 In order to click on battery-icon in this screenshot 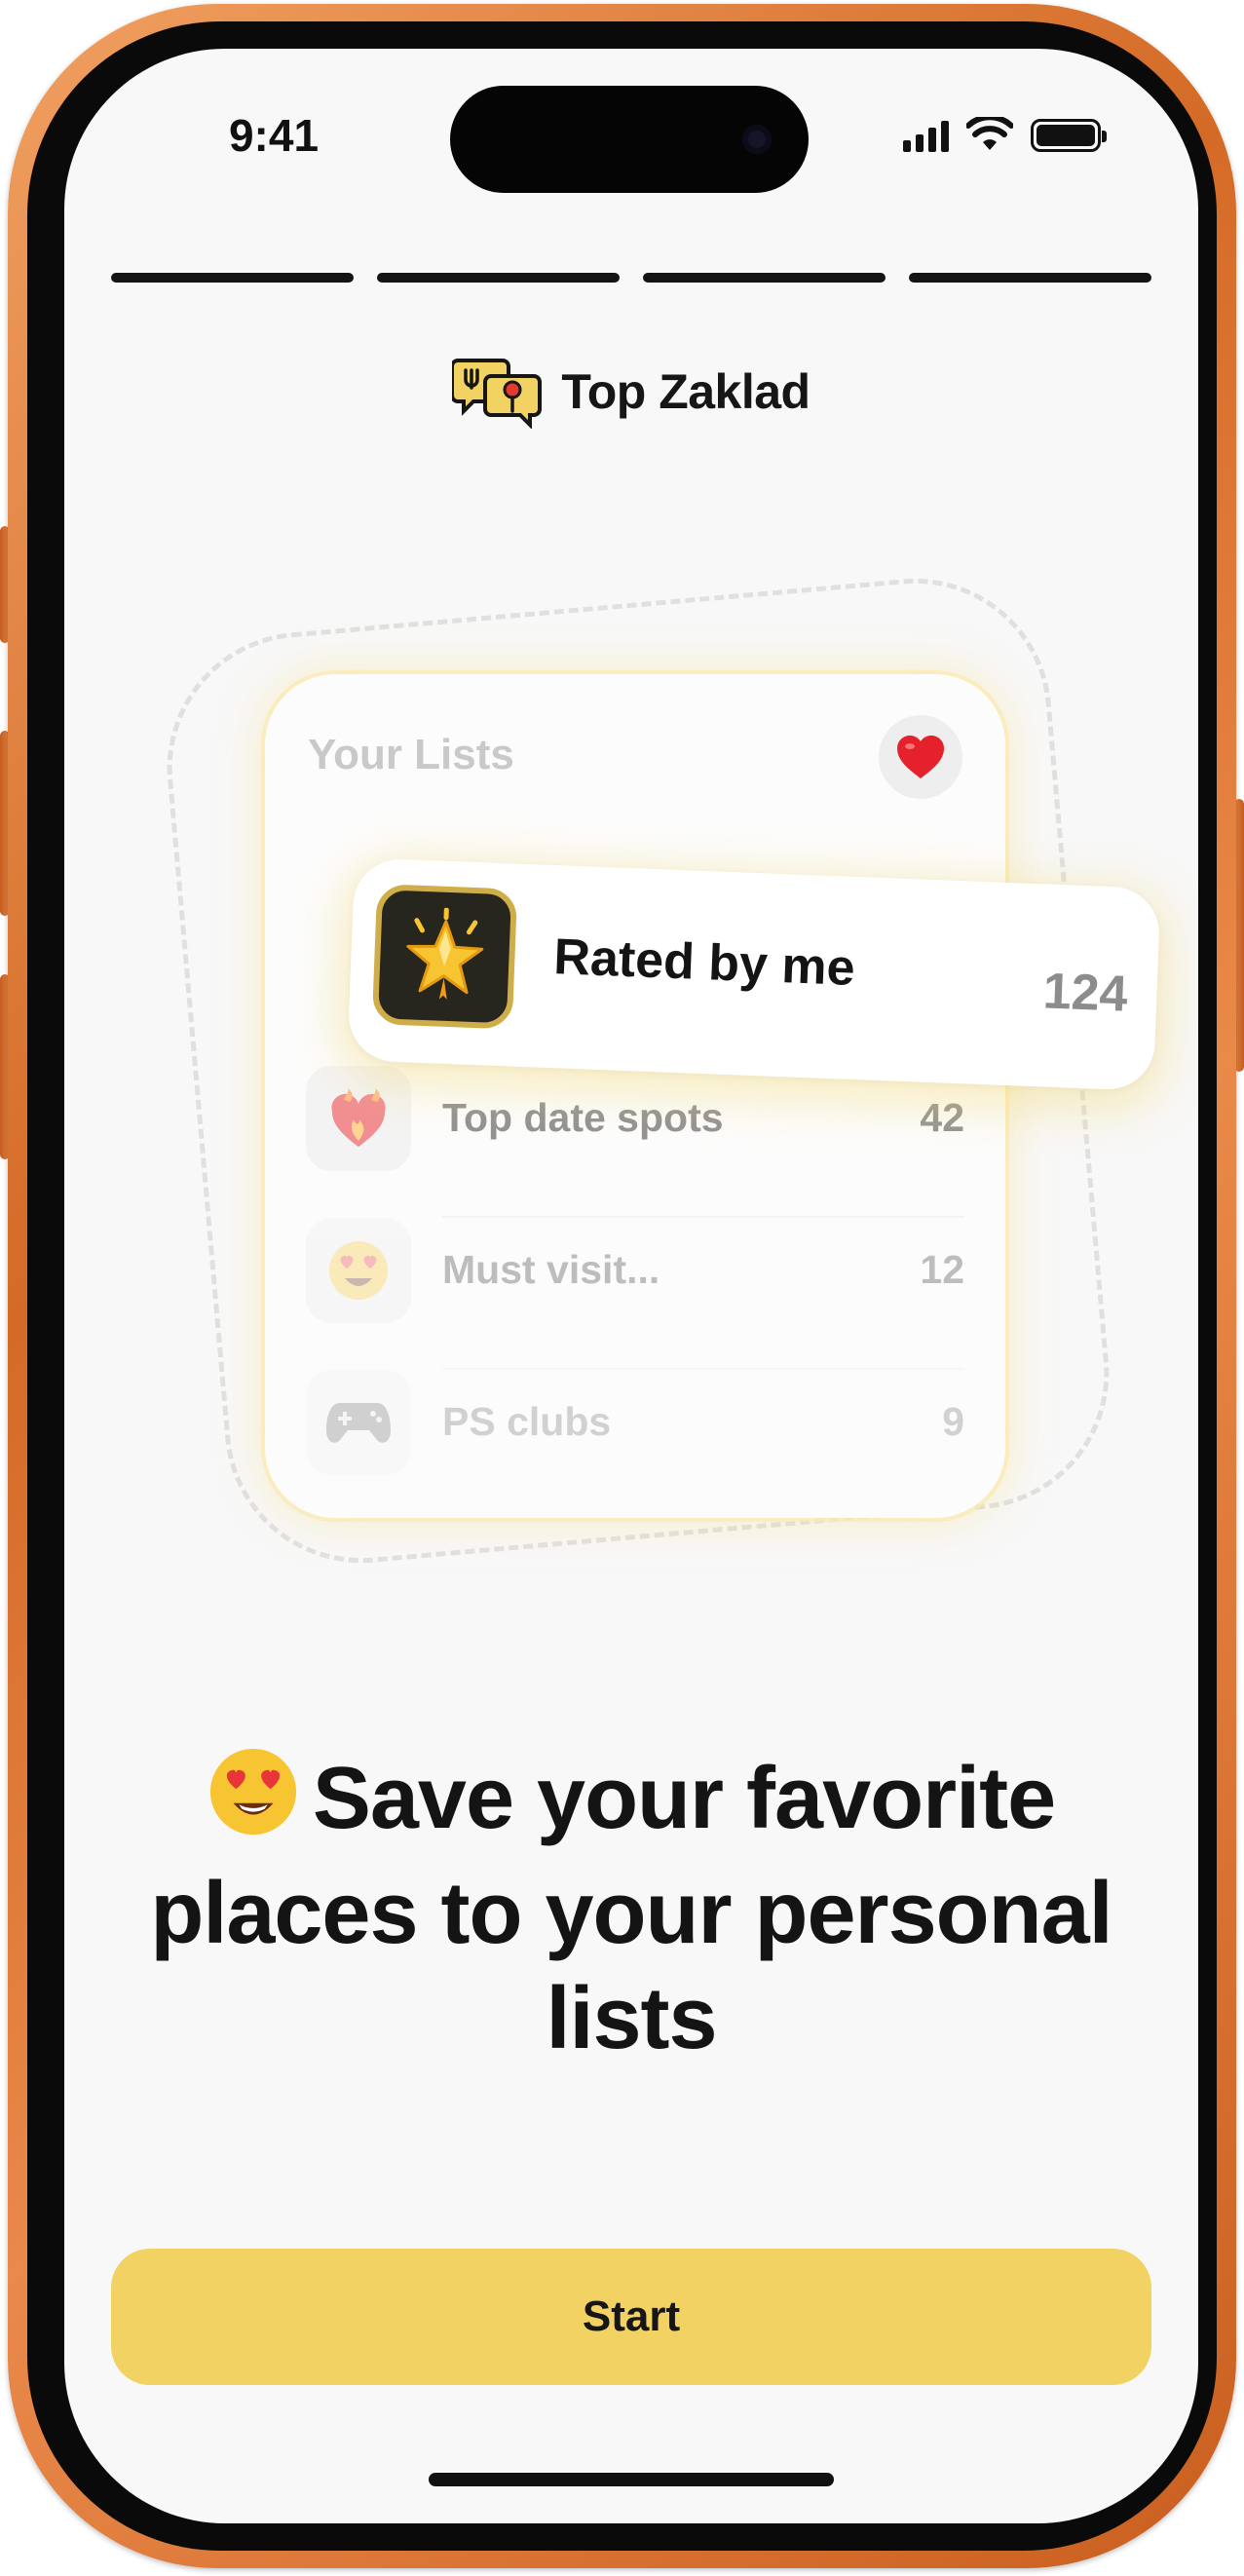, I will do `click(1069, 135)`.